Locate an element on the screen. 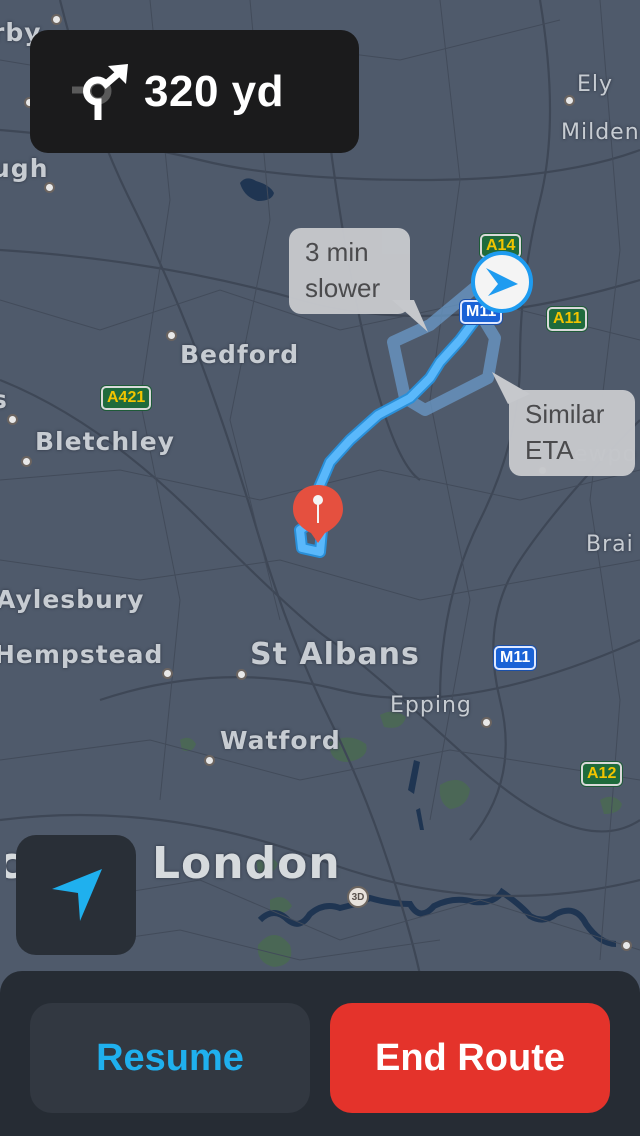  place-label: Watford is located at coordinates (280, 740).